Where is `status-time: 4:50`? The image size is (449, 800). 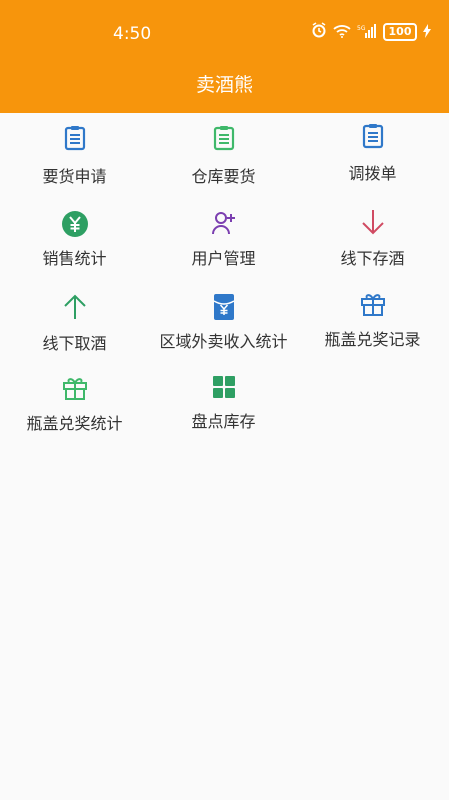
status-time: 4:50 is located at coordinates (132, 34).